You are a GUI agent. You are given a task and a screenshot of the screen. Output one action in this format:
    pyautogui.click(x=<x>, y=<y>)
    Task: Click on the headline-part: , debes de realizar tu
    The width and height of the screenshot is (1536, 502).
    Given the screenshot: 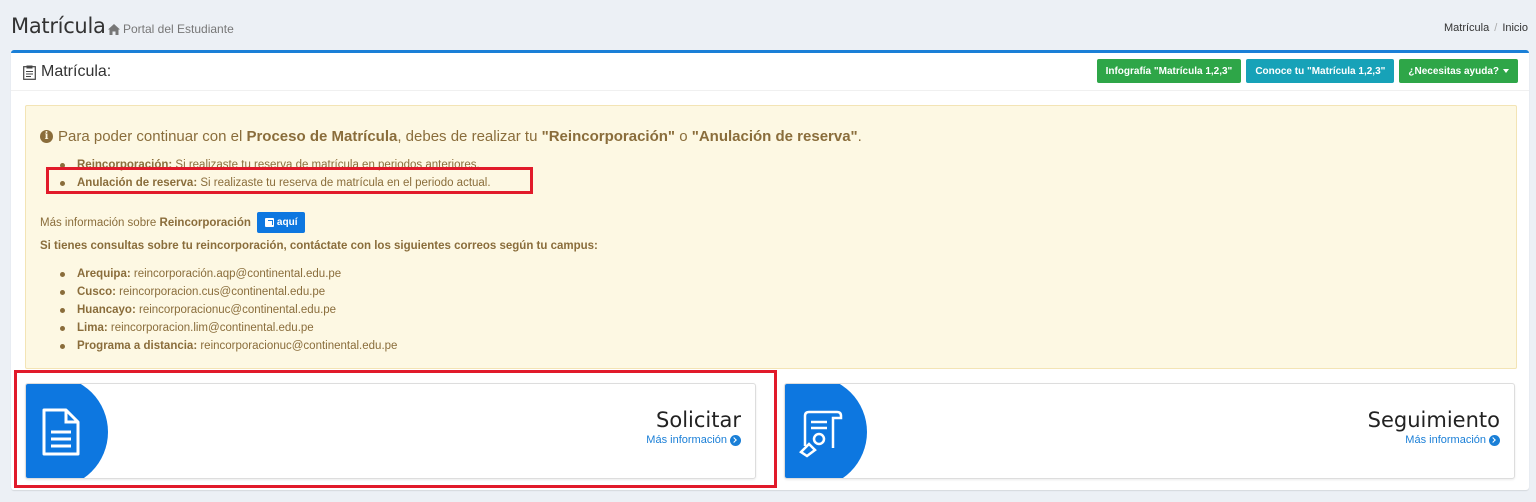 What is the action you would take?
    pyautogui.click(x=469, y=136)
    